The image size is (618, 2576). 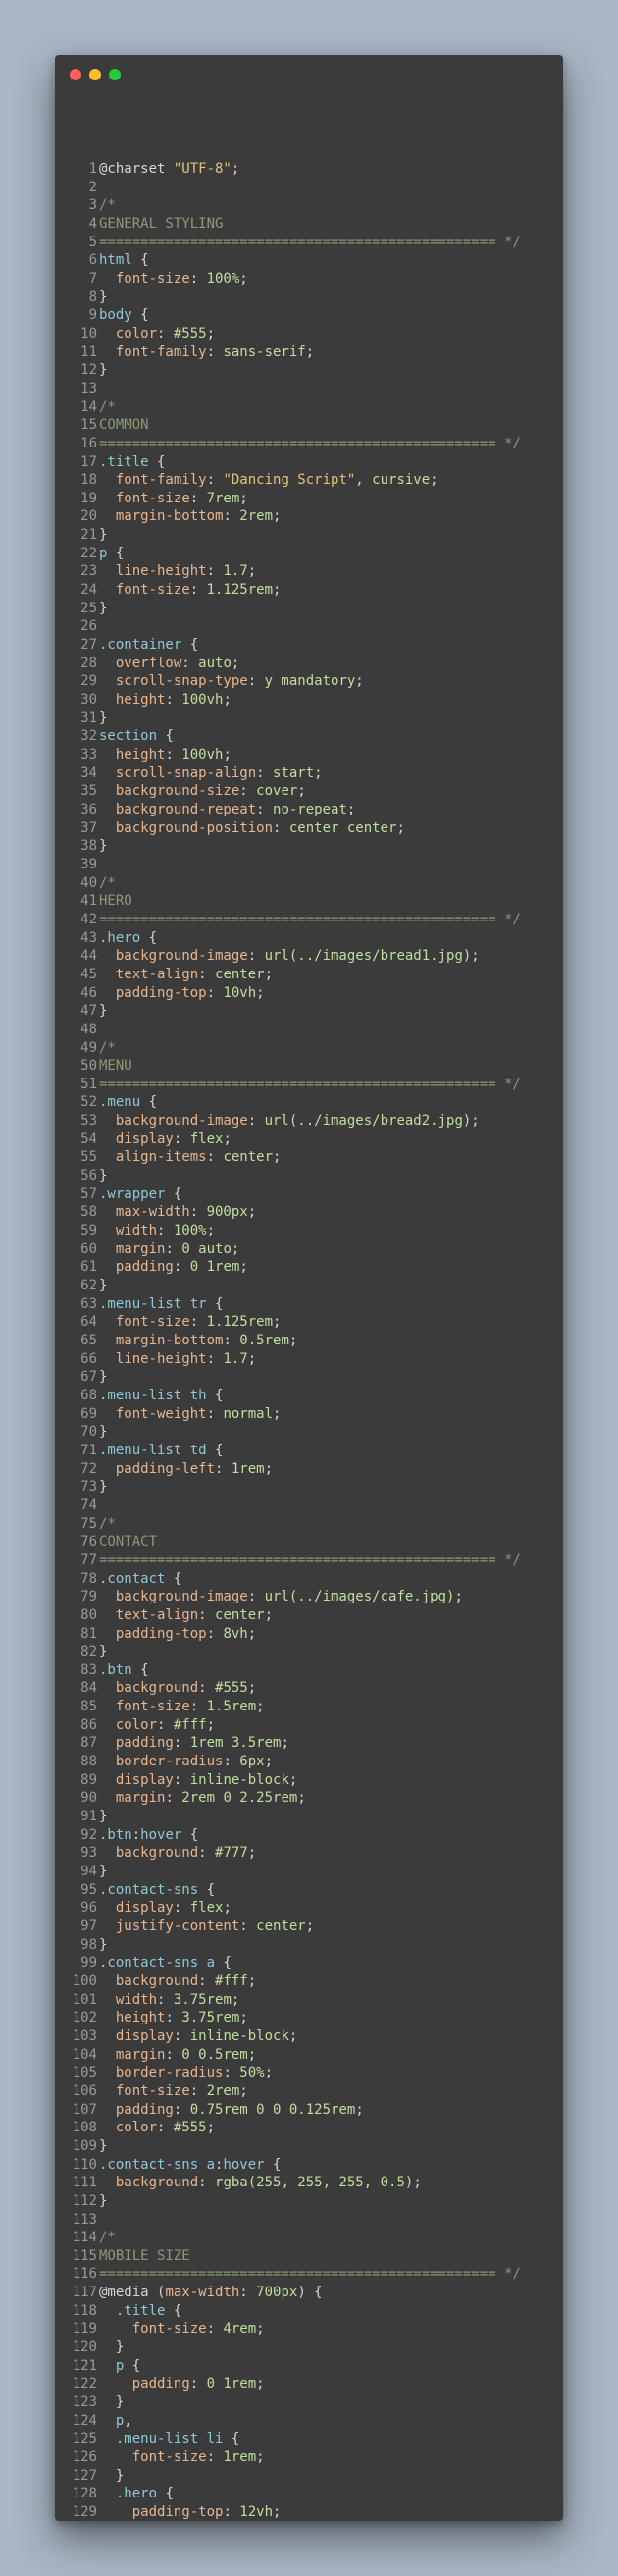 What do you see at coordinates (140, 1798) in the screenshot?
I see `code-property: margin` at bounding box center [140, 1798].